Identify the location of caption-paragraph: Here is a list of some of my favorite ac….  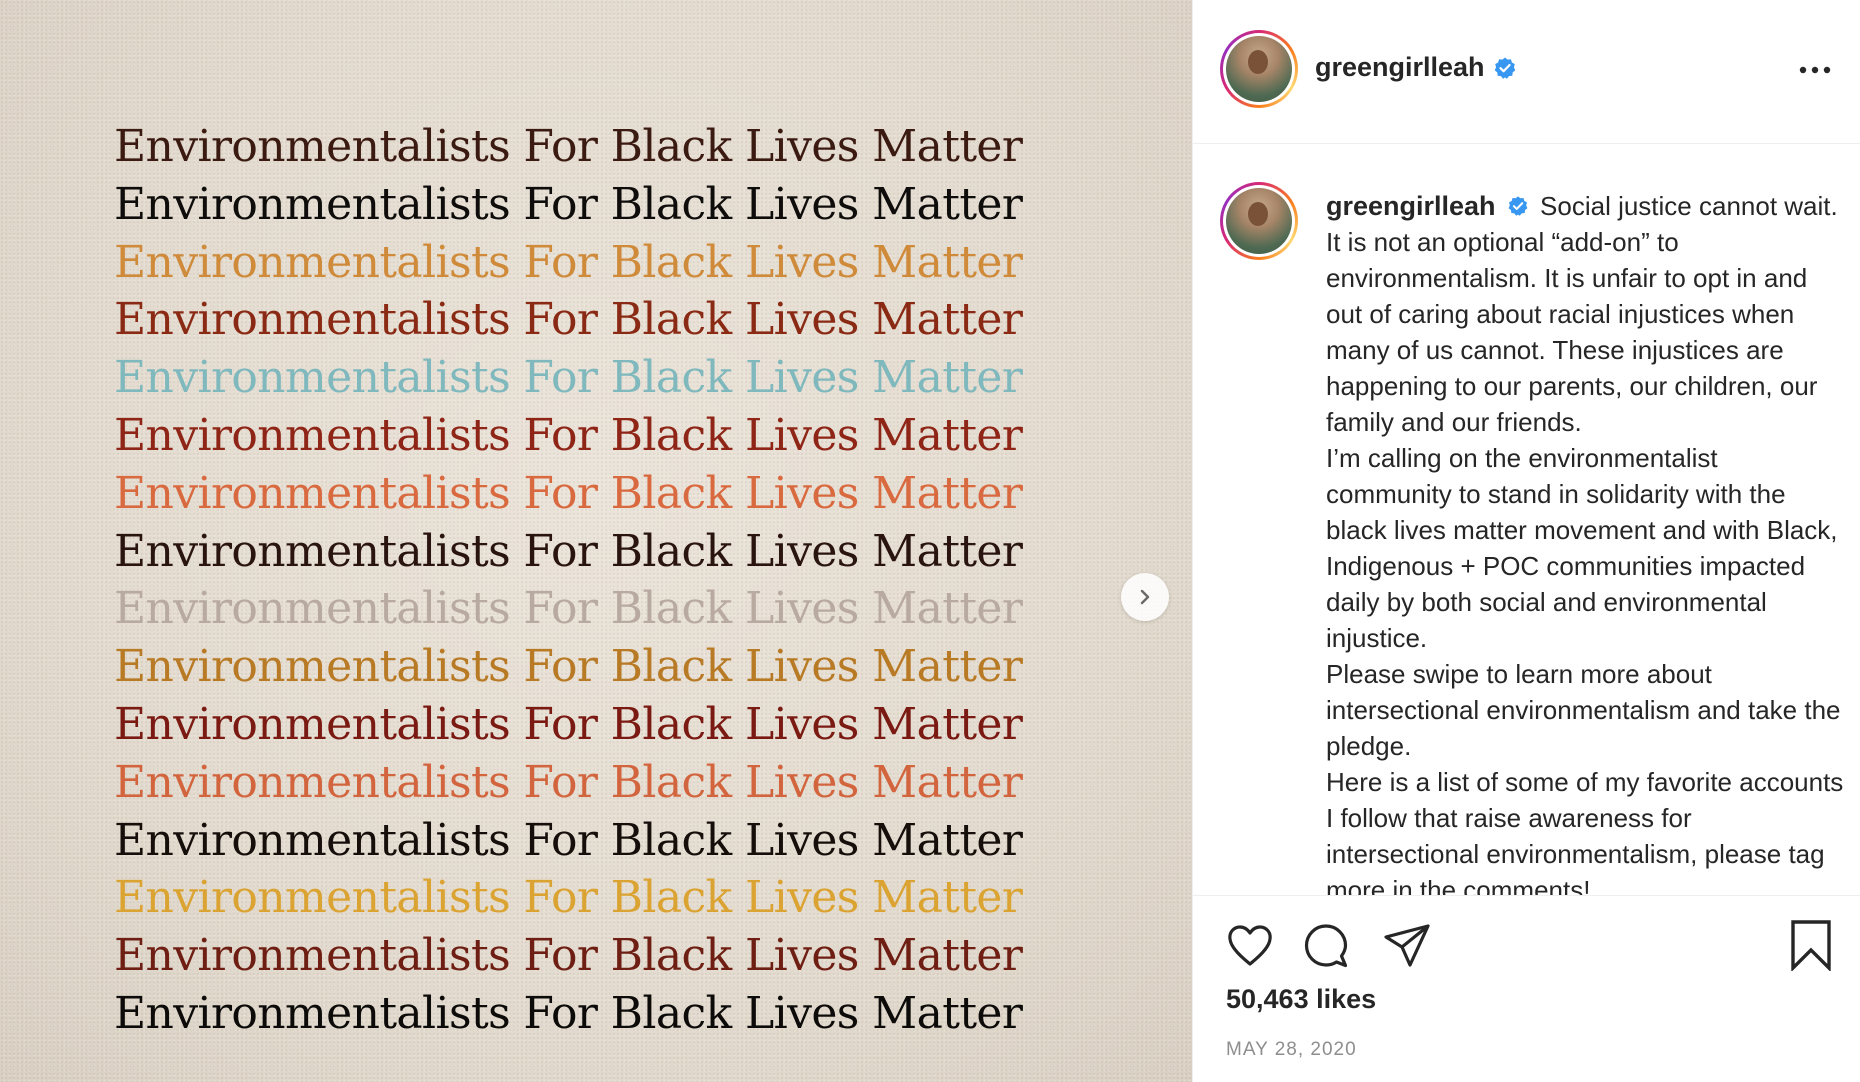
(1585, 831).